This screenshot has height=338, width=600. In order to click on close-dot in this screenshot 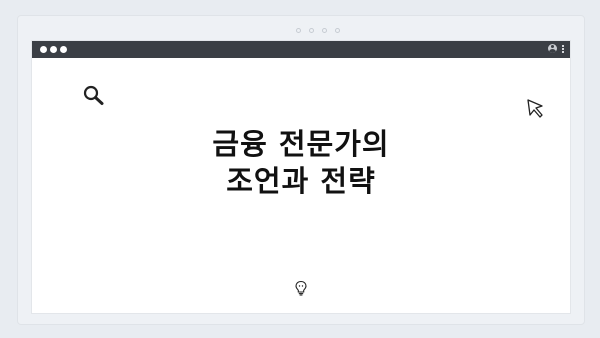, I will do `click(43, 49)`.